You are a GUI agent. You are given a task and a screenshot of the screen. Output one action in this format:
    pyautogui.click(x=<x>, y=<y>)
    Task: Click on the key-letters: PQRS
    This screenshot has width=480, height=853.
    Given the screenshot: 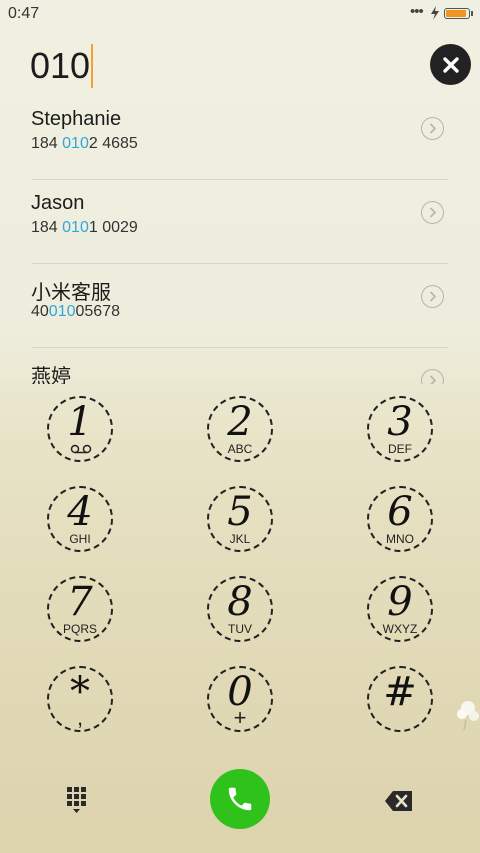 What is the action you would take?
    pyautogui.click(x=79, y=629)
    